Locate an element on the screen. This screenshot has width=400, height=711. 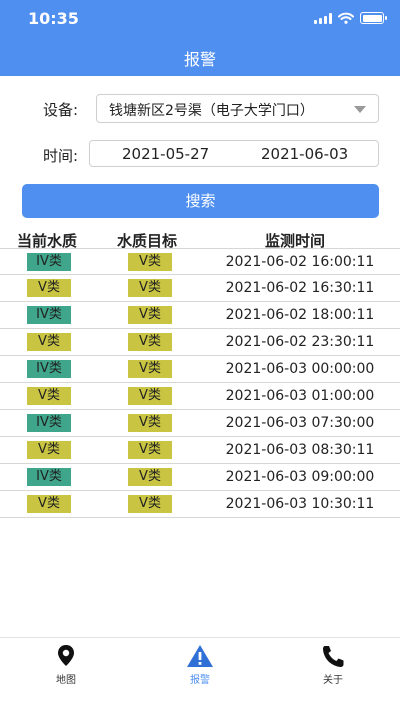
time-label: 时间: is located at coordinates (61, 156).